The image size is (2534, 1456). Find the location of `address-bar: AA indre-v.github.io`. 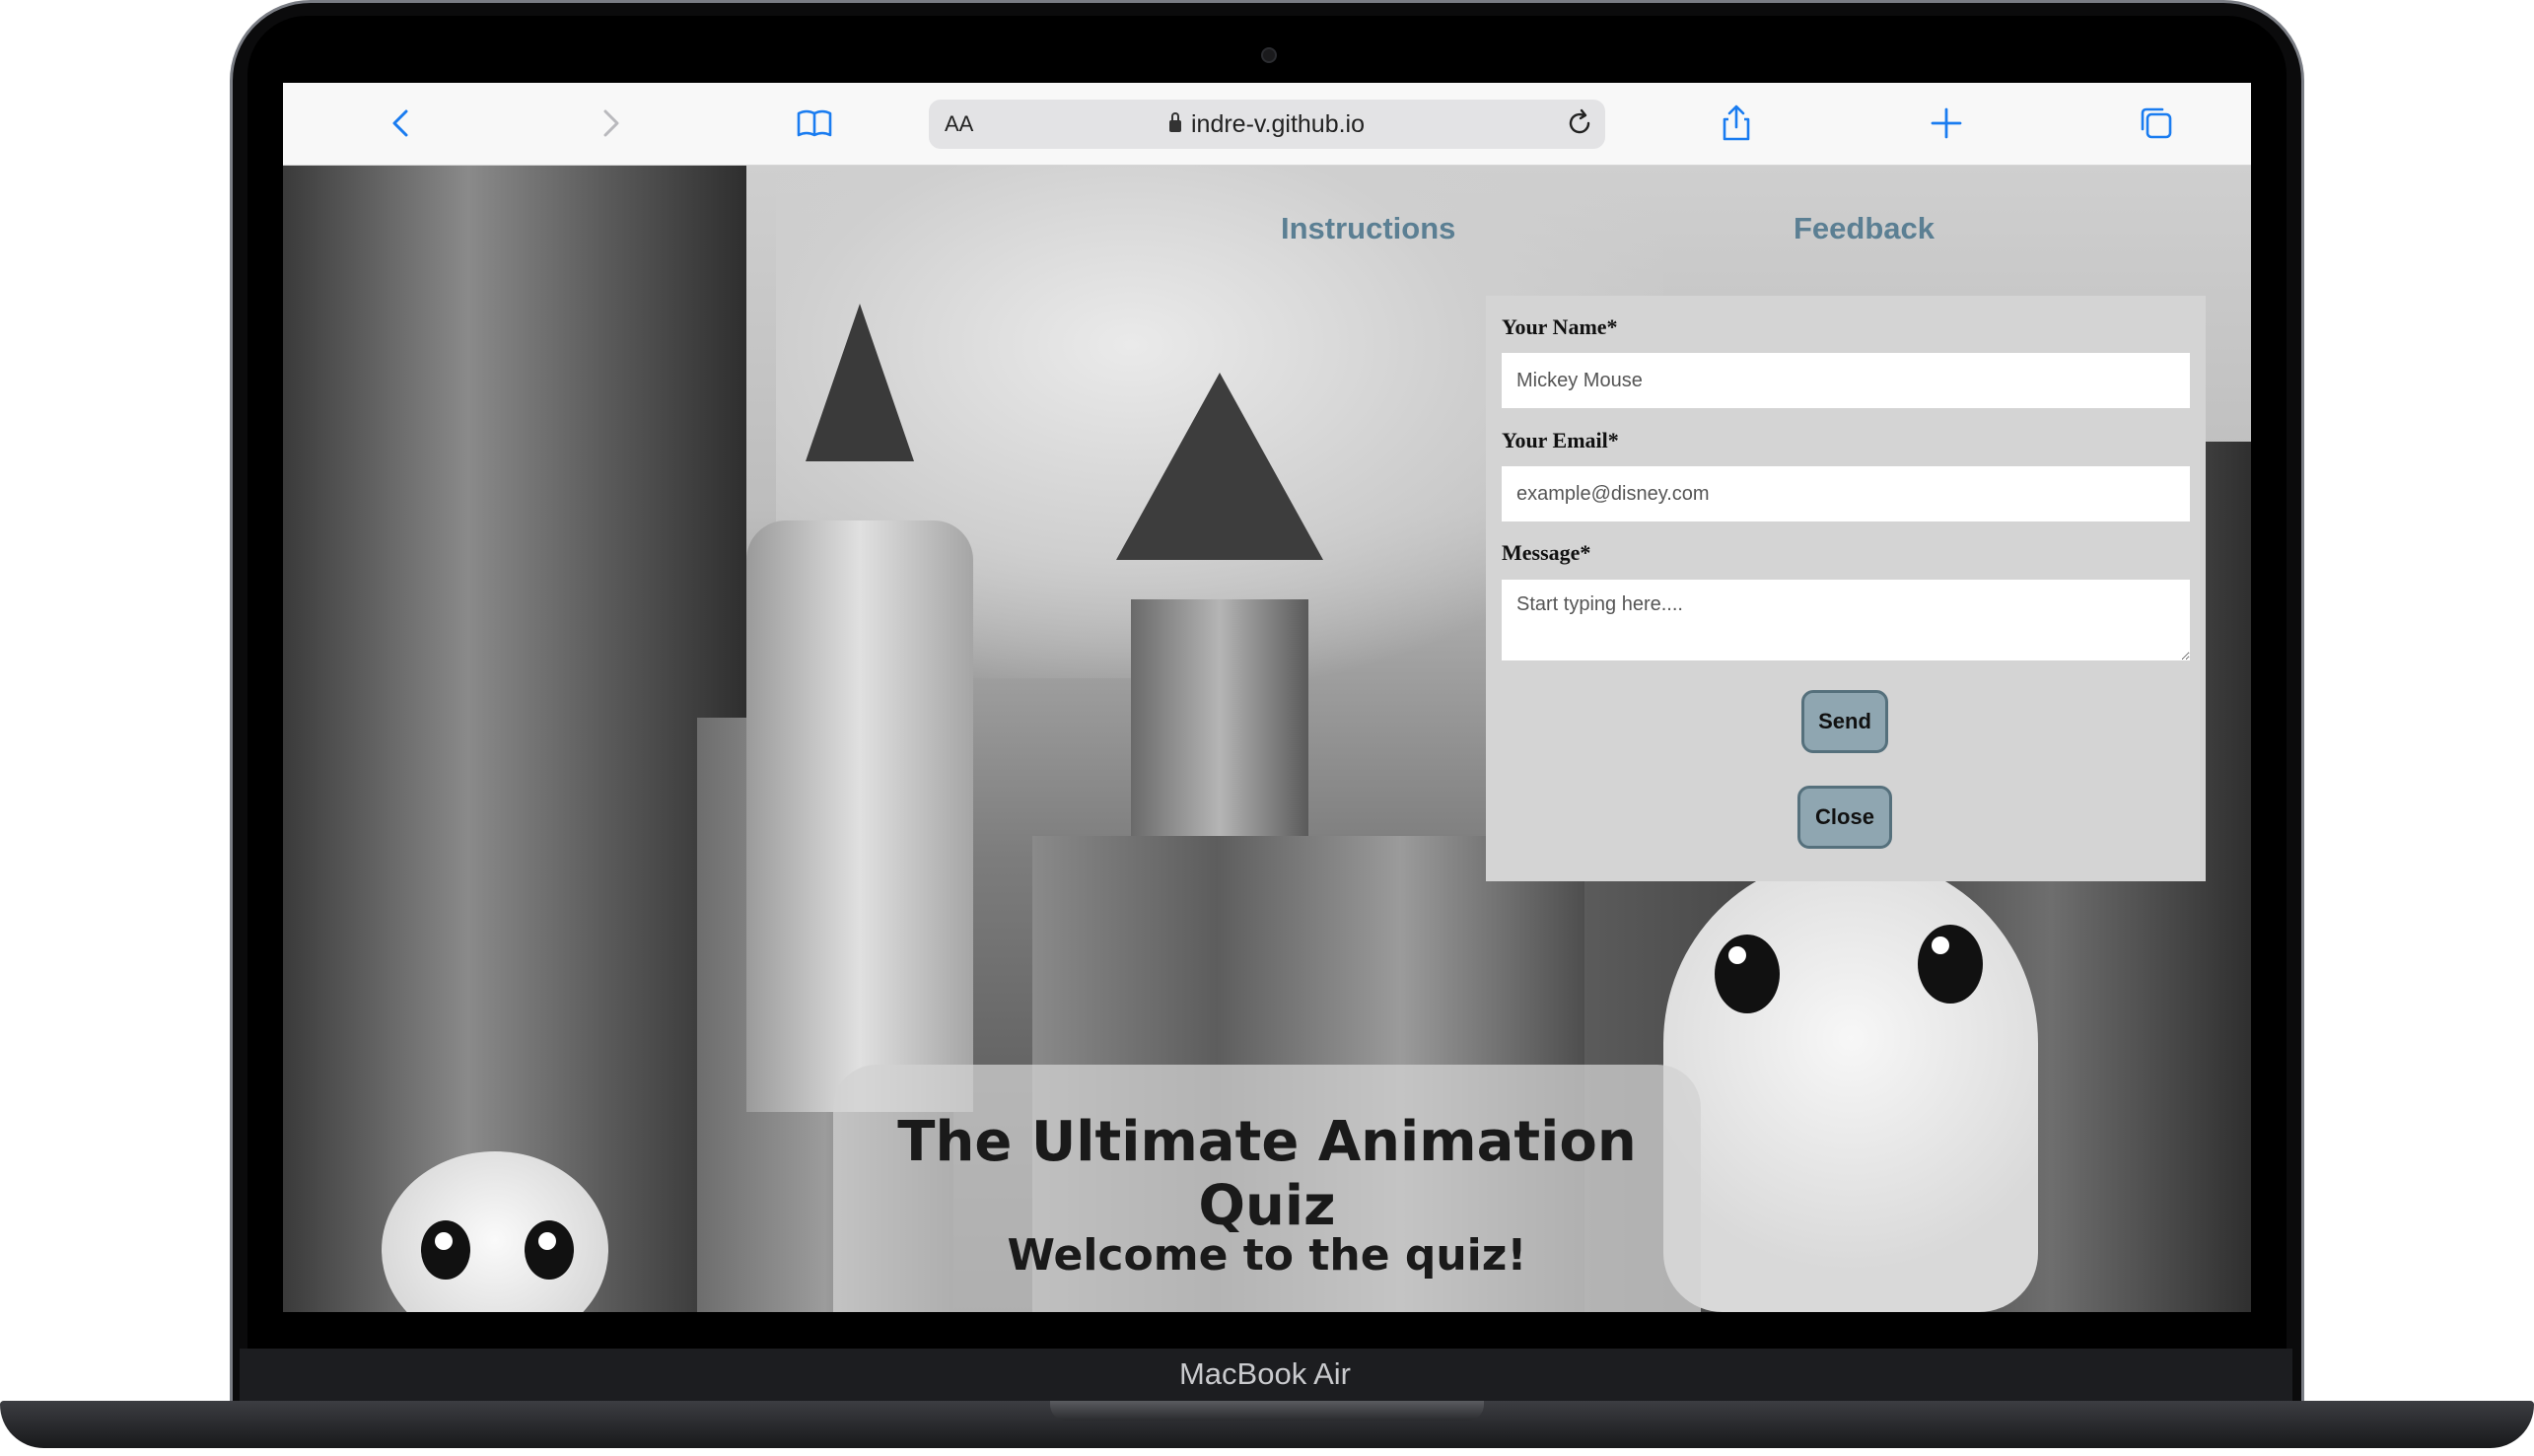

address-bar: AA indre-v.github.io is located at coordinates (1267, 124).